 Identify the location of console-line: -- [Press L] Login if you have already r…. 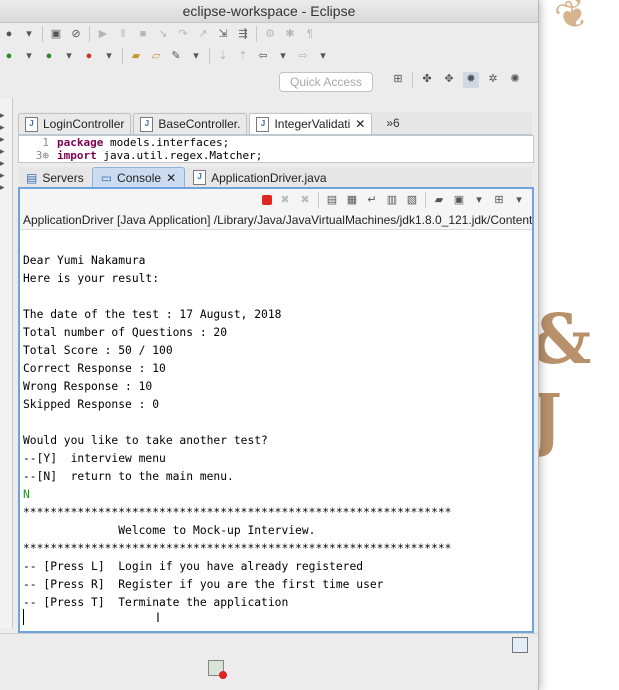
(193, 566).